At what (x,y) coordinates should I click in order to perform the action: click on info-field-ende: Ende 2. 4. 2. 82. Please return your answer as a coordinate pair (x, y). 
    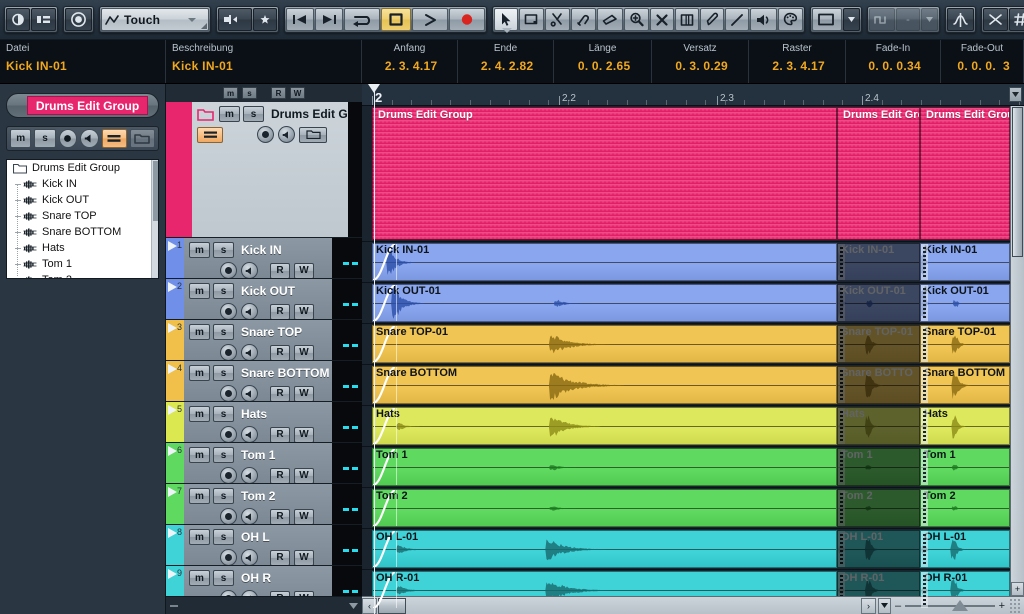
    Looking at the image, I should click on (506, 61).